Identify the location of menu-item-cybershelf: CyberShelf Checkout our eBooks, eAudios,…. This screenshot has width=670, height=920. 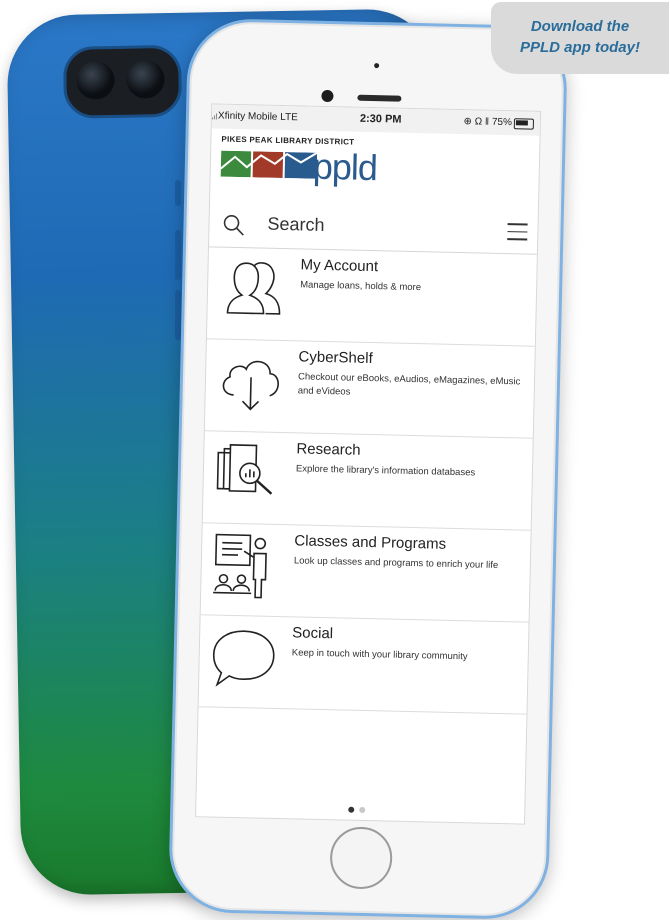
(370, 388).